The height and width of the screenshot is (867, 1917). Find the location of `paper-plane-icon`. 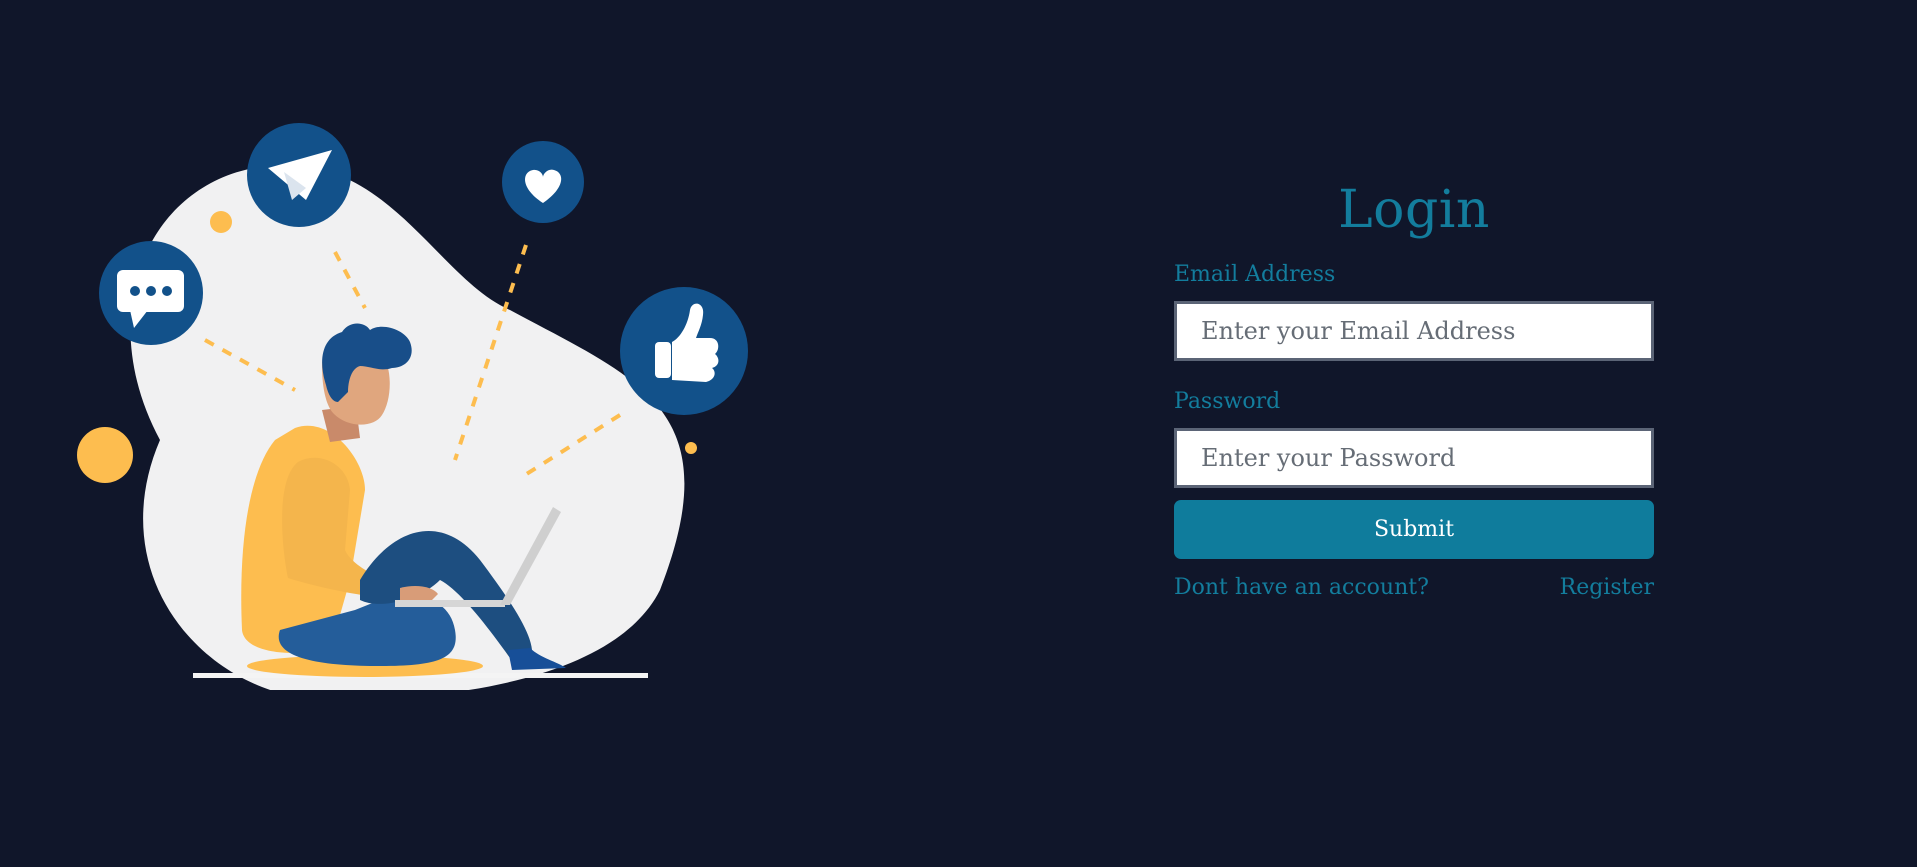

paper-plane-icon is located at coordinates (299, 175).